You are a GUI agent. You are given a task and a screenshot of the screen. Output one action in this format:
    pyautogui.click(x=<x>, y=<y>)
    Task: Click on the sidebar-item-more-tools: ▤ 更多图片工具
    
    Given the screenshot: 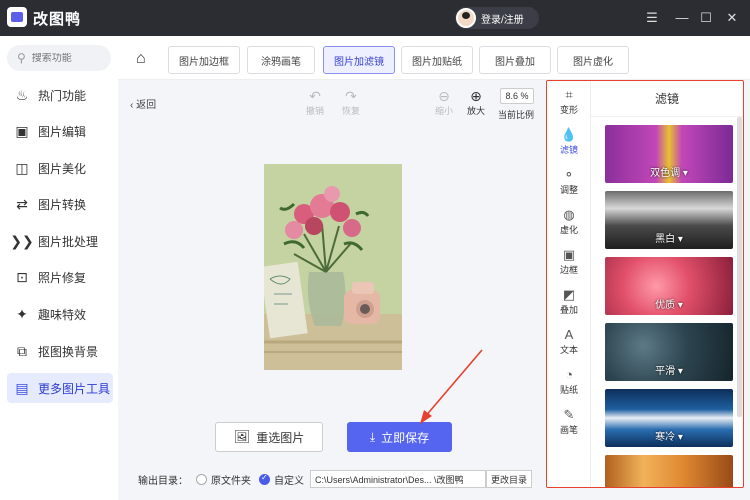 What is the action you would take?
    pyautogui.click(x=60, y=388)
    